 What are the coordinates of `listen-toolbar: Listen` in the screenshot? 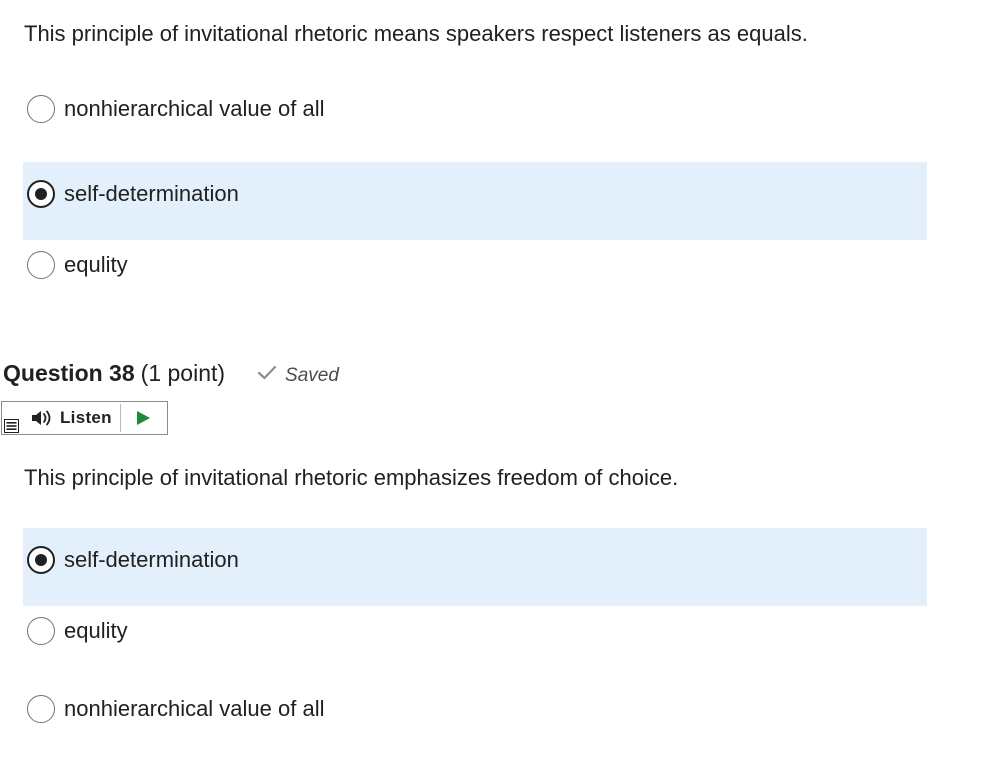 It's located at (84, 418).